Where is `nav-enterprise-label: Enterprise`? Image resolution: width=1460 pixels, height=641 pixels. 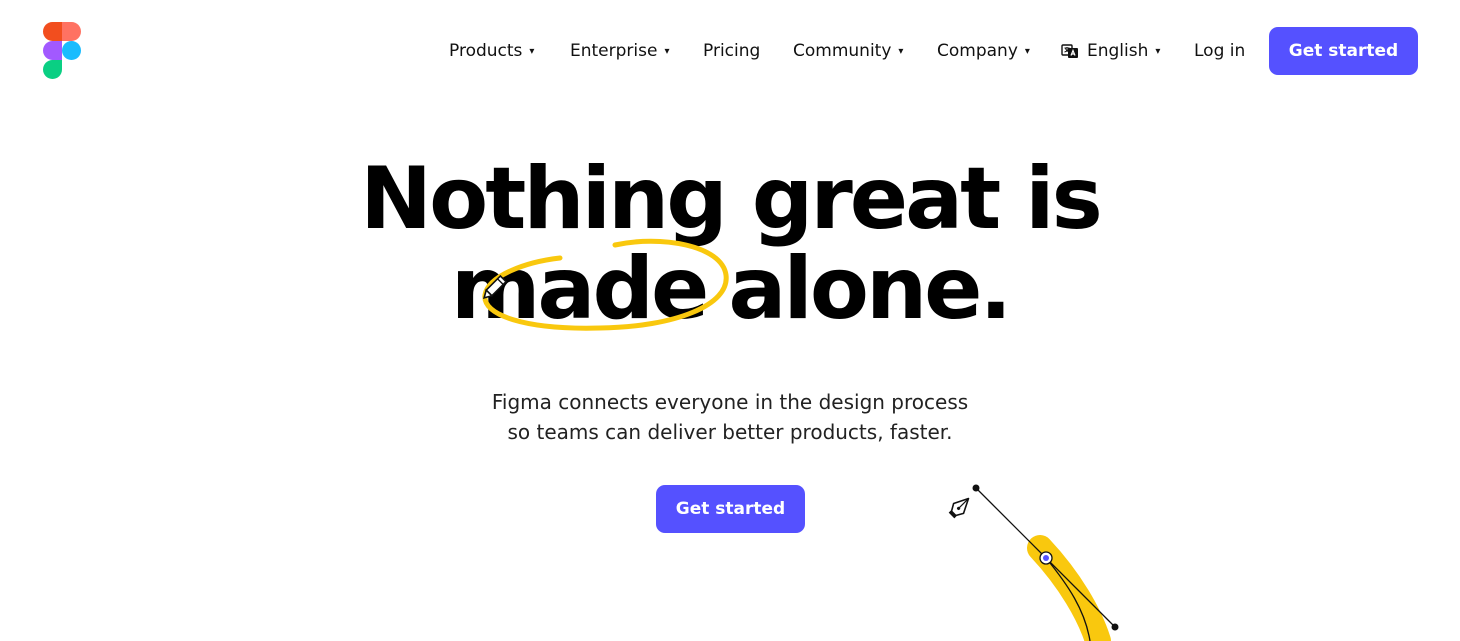
nav-enterprise-label: Enterprise is located at coordinates (614, 51).